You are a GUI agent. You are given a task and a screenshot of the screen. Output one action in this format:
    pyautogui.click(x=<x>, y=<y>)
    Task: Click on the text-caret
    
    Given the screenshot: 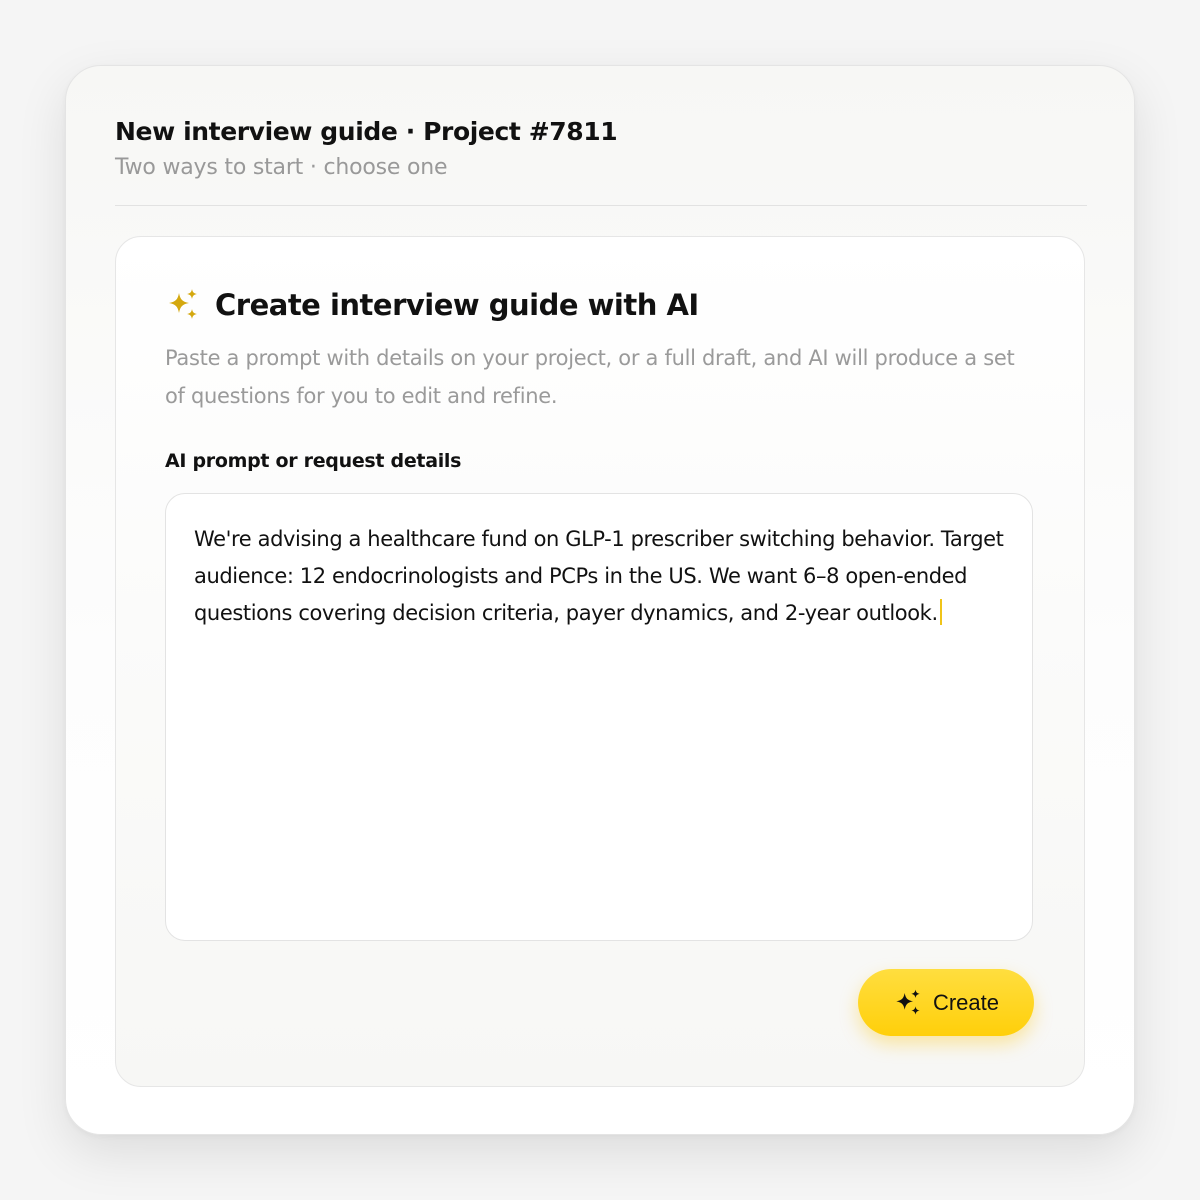 What is the action you would take?
    pyautogui.click(x=940, y=612)
    